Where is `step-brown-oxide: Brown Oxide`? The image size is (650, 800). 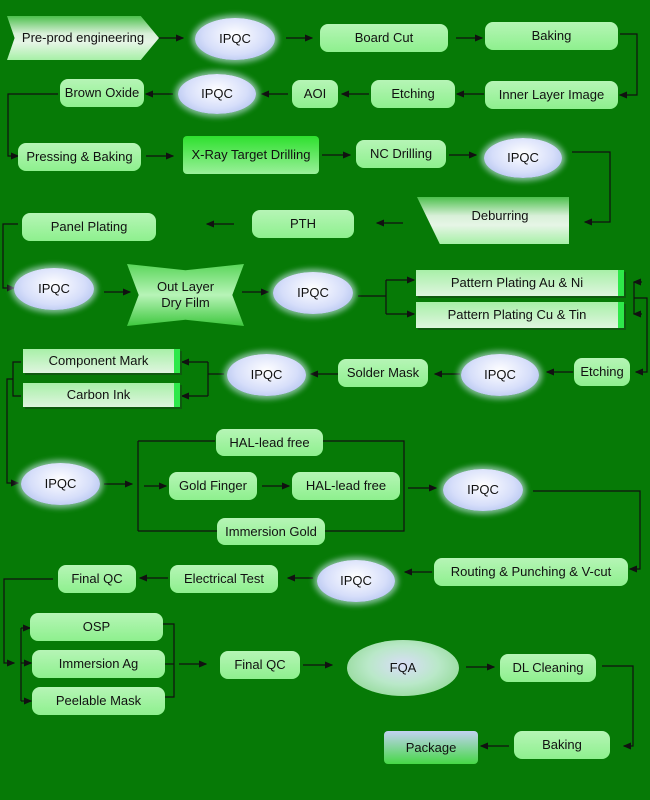
step-brown-oxide: Brown Oxide is located at coordinates (102, 93).